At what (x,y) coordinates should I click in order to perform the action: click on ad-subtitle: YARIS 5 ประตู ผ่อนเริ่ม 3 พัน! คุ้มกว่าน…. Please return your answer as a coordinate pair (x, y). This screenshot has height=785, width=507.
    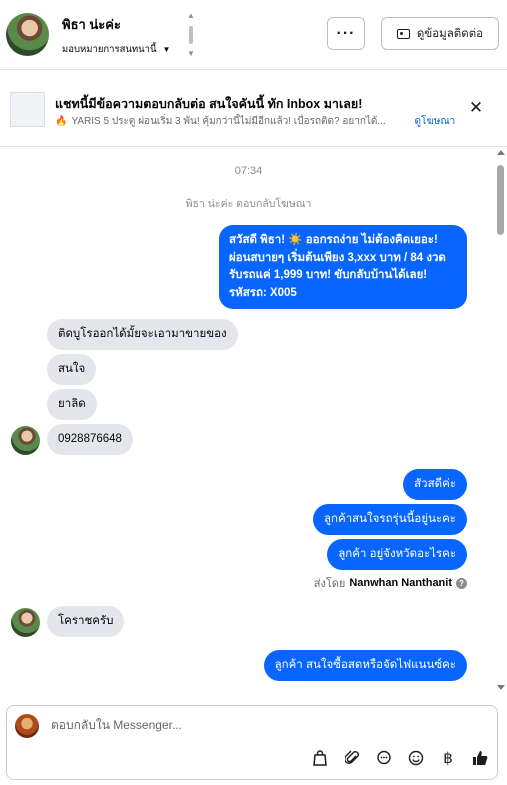
    Looking at the image, I should click on (228, 121).